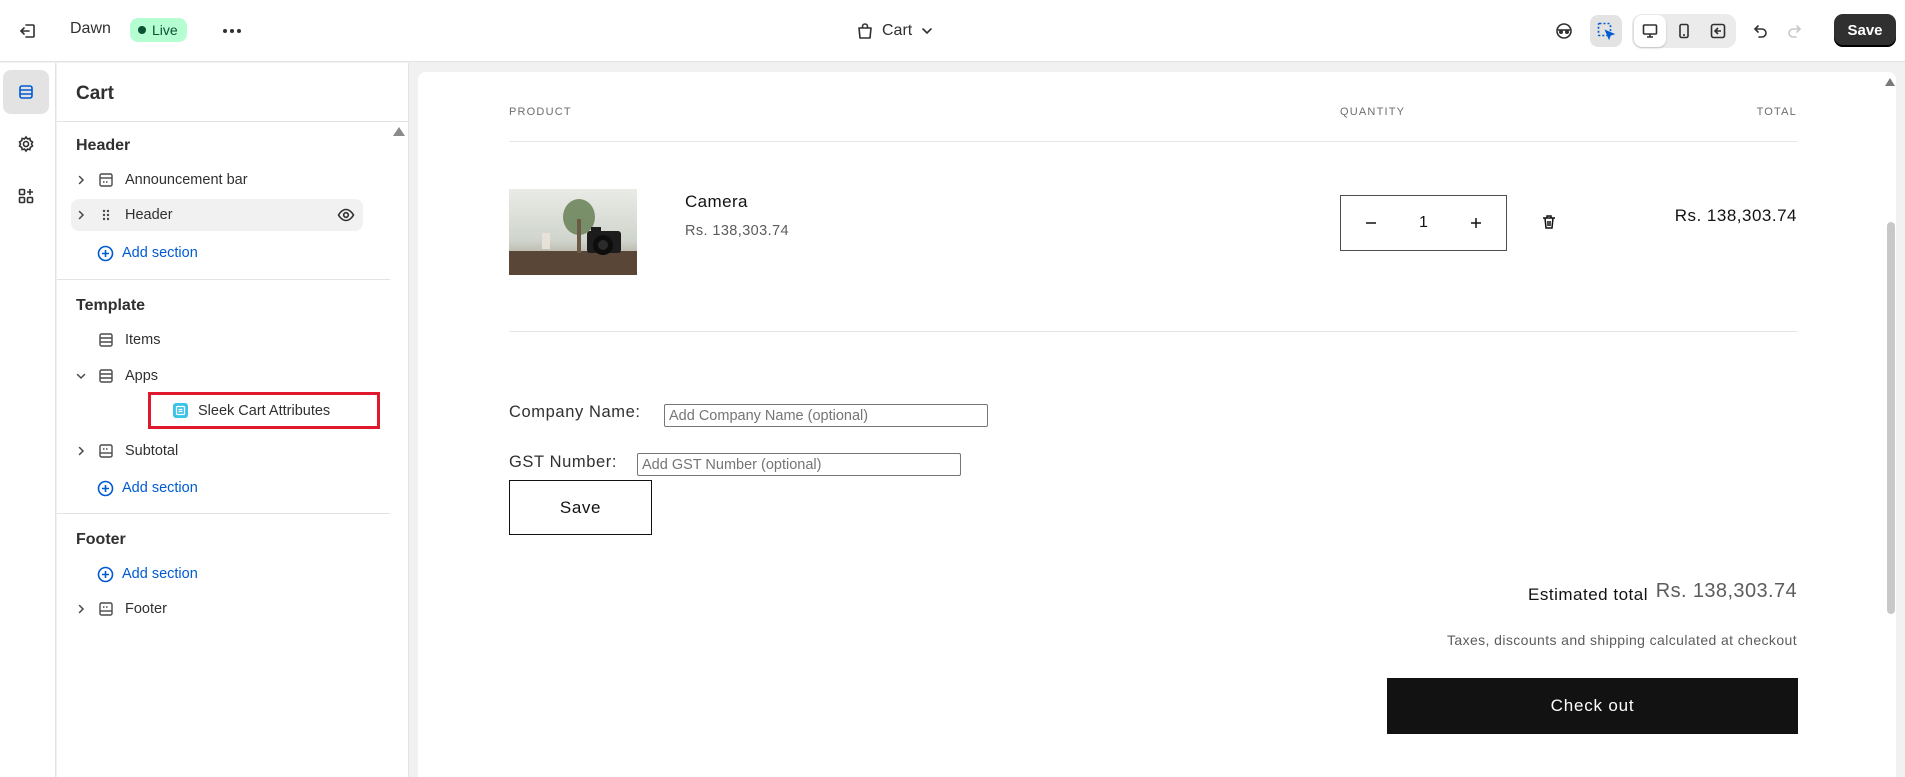 The height and width of the screenshot is (777, 1905). Describe the element at coordinates (1476, 223) in the screenshot. I see `plus-icon` at that location.